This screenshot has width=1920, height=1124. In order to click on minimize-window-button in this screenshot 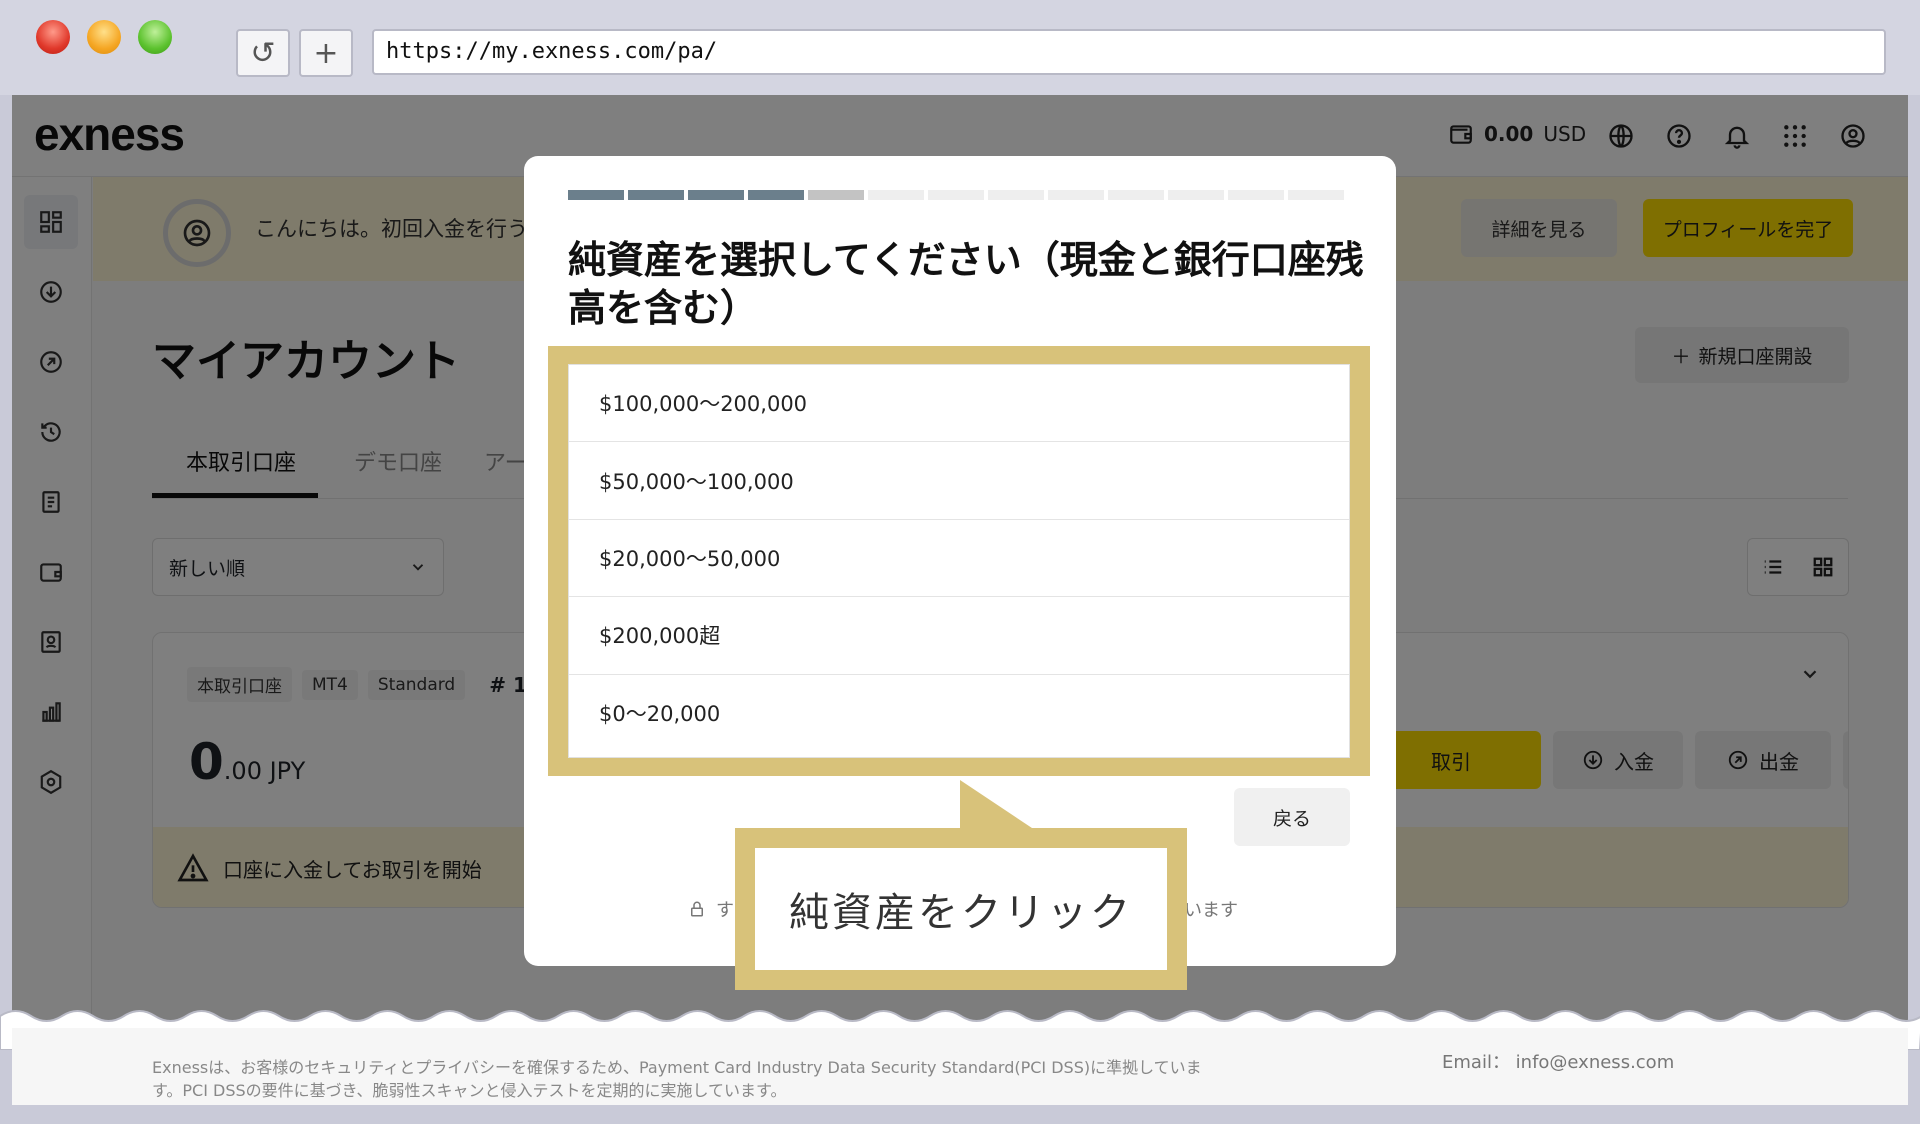, I will do `click(104, 37)`.